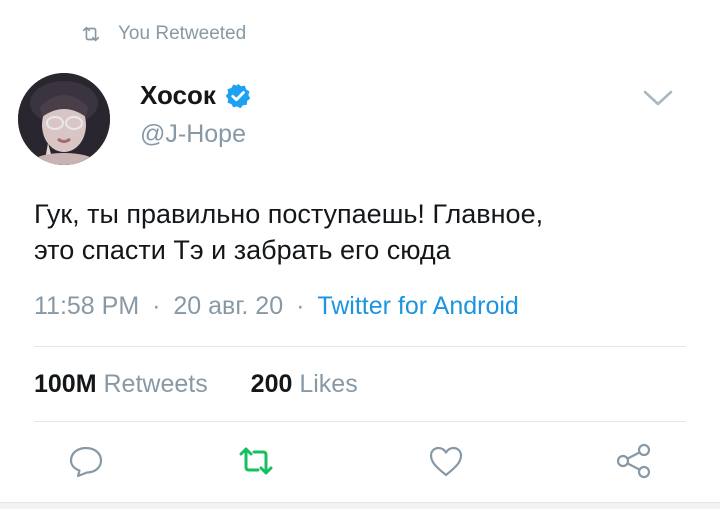 The image size is (720, 509). Describe the element at coordinates (271, 384) in the screenshot. I see `likes-count: 200` at that location.